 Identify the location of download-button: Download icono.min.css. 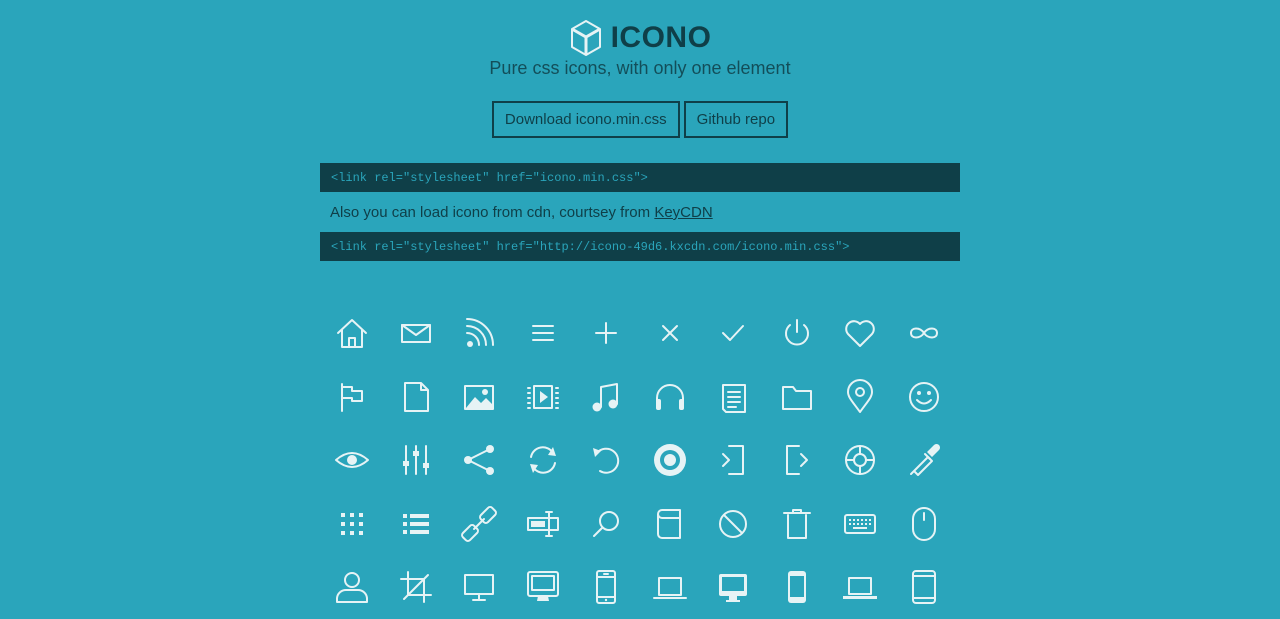
(585, 119).